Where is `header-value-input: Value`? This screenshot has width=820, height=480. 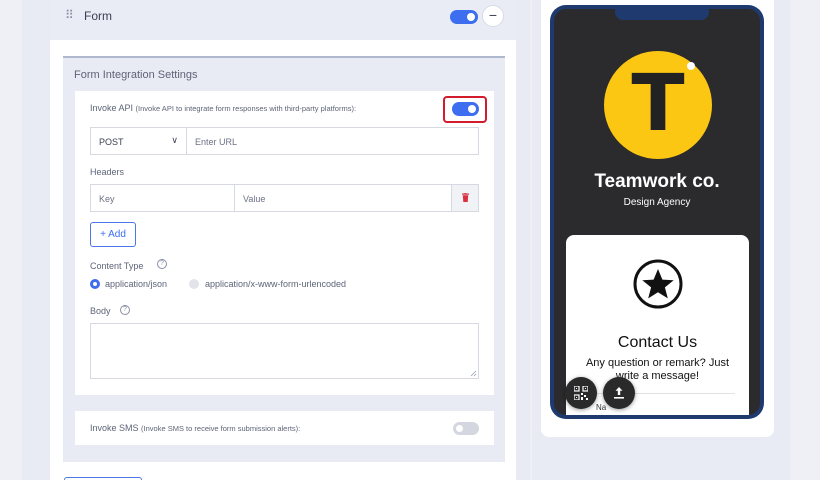
header-value-input: Value is located at coordinates (343, 198).